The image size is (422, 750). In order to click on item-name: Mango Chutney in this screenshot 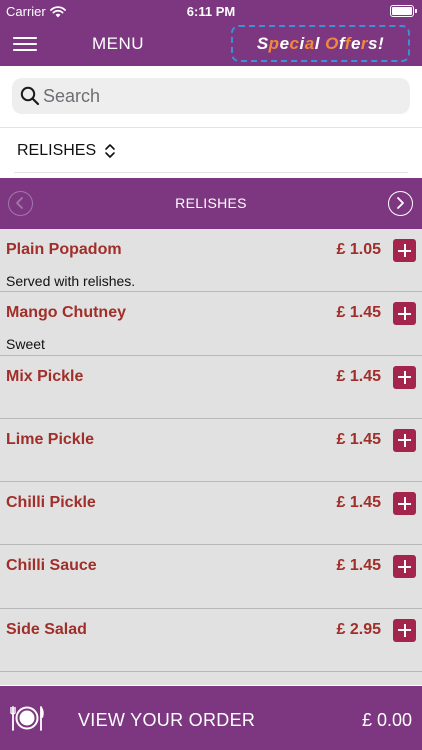, I will do `click(66, 313)`.